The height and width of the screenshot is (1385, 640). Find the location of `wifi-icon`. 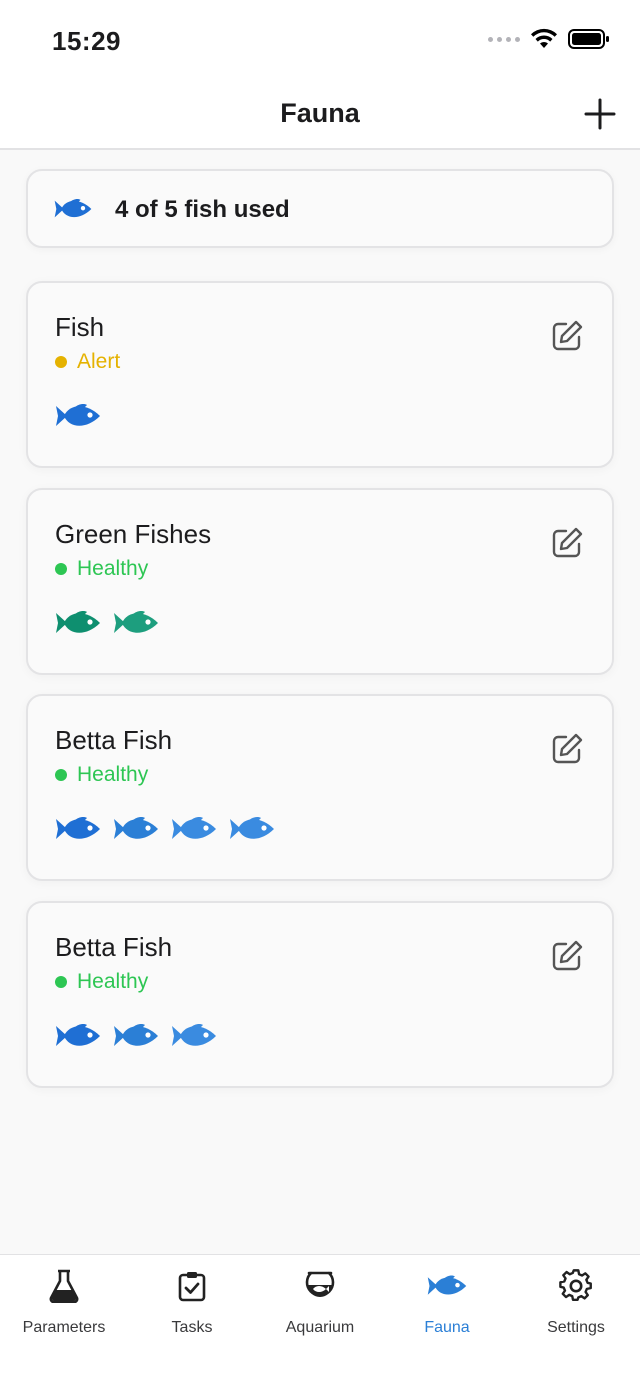

wifi-icon is located at coordinates (544, 38).